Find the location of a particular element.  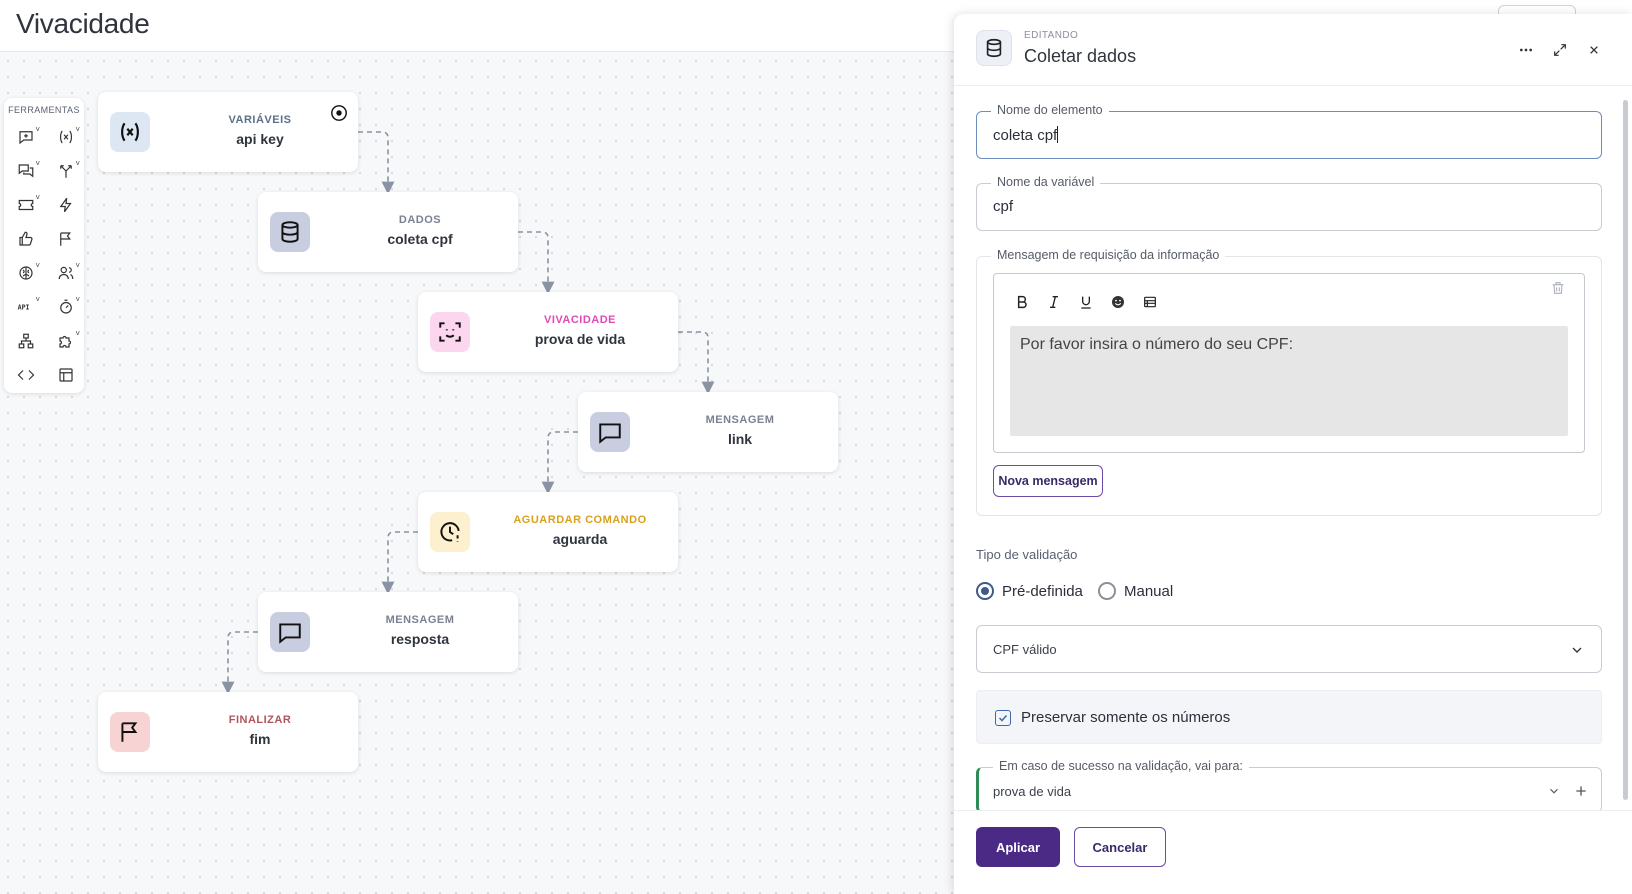

flow-node-message-response: MENSAGEM resposta is located at coordinates (388, 632).